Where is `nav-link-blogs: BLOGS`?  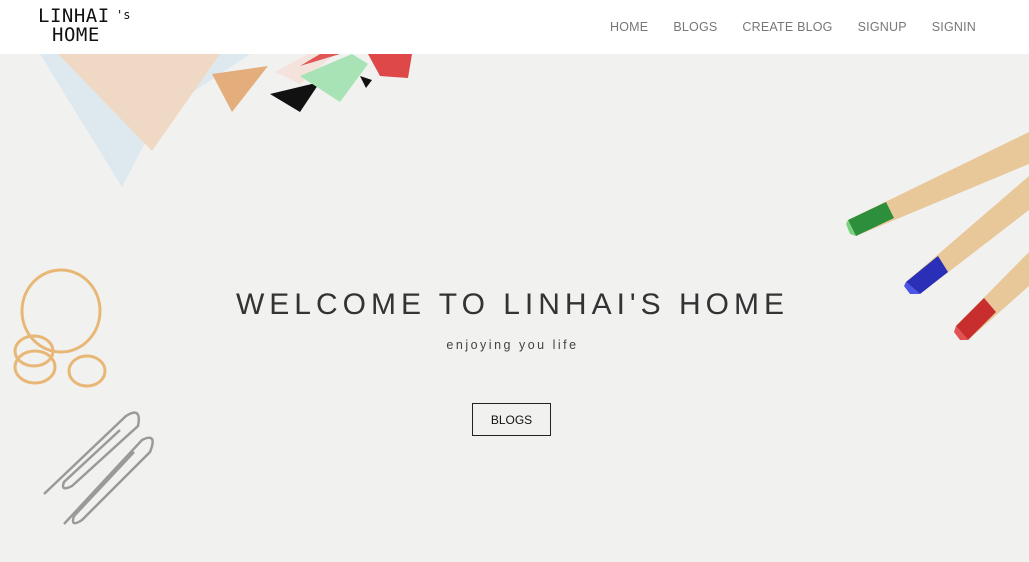
nav-link-blogs: BLOGS is located at coordinates (695, 27).